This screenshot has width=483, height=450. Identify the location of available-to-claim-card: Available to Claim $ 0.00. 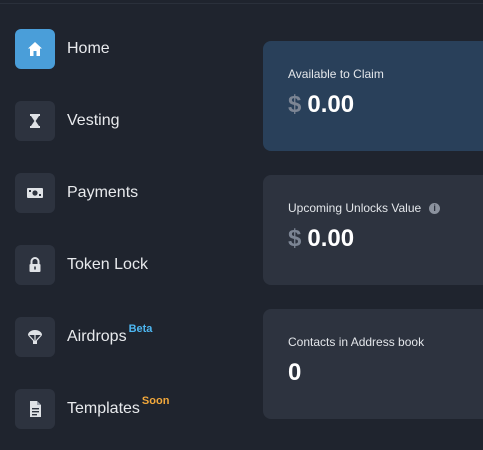
(373, 96).